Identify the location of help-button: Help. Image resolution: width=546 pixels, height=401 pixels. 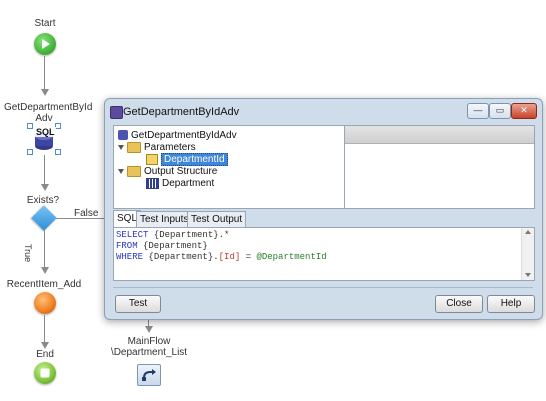
(511, 304).